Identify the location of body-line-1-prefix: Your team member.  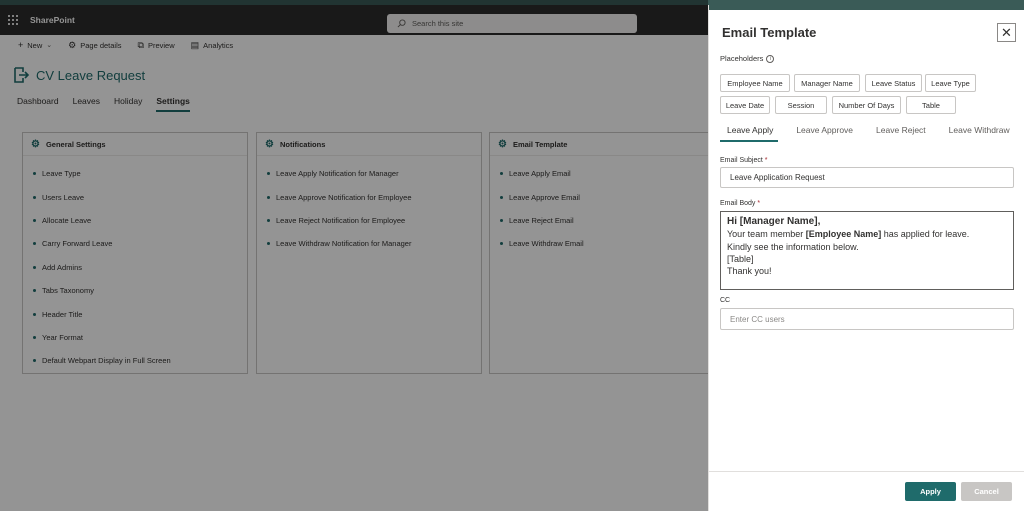
(766, 234).